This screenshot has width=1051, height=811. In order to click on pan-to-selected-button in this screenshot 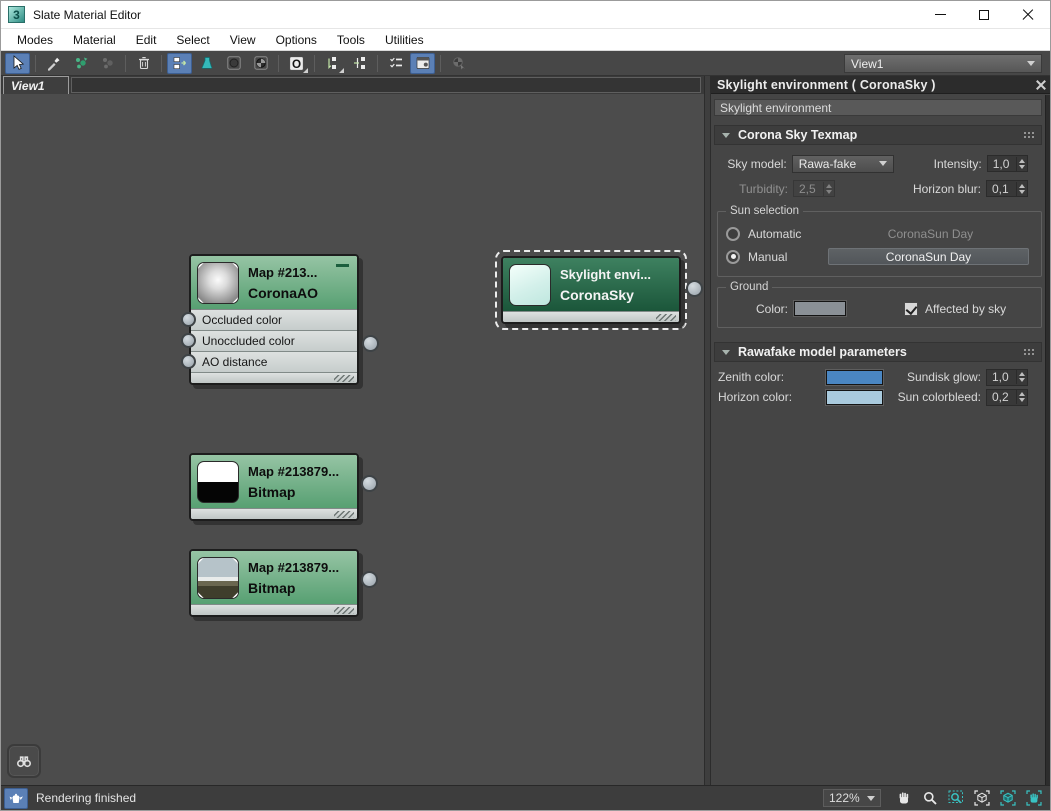, I will do `click(1033, 798)`.